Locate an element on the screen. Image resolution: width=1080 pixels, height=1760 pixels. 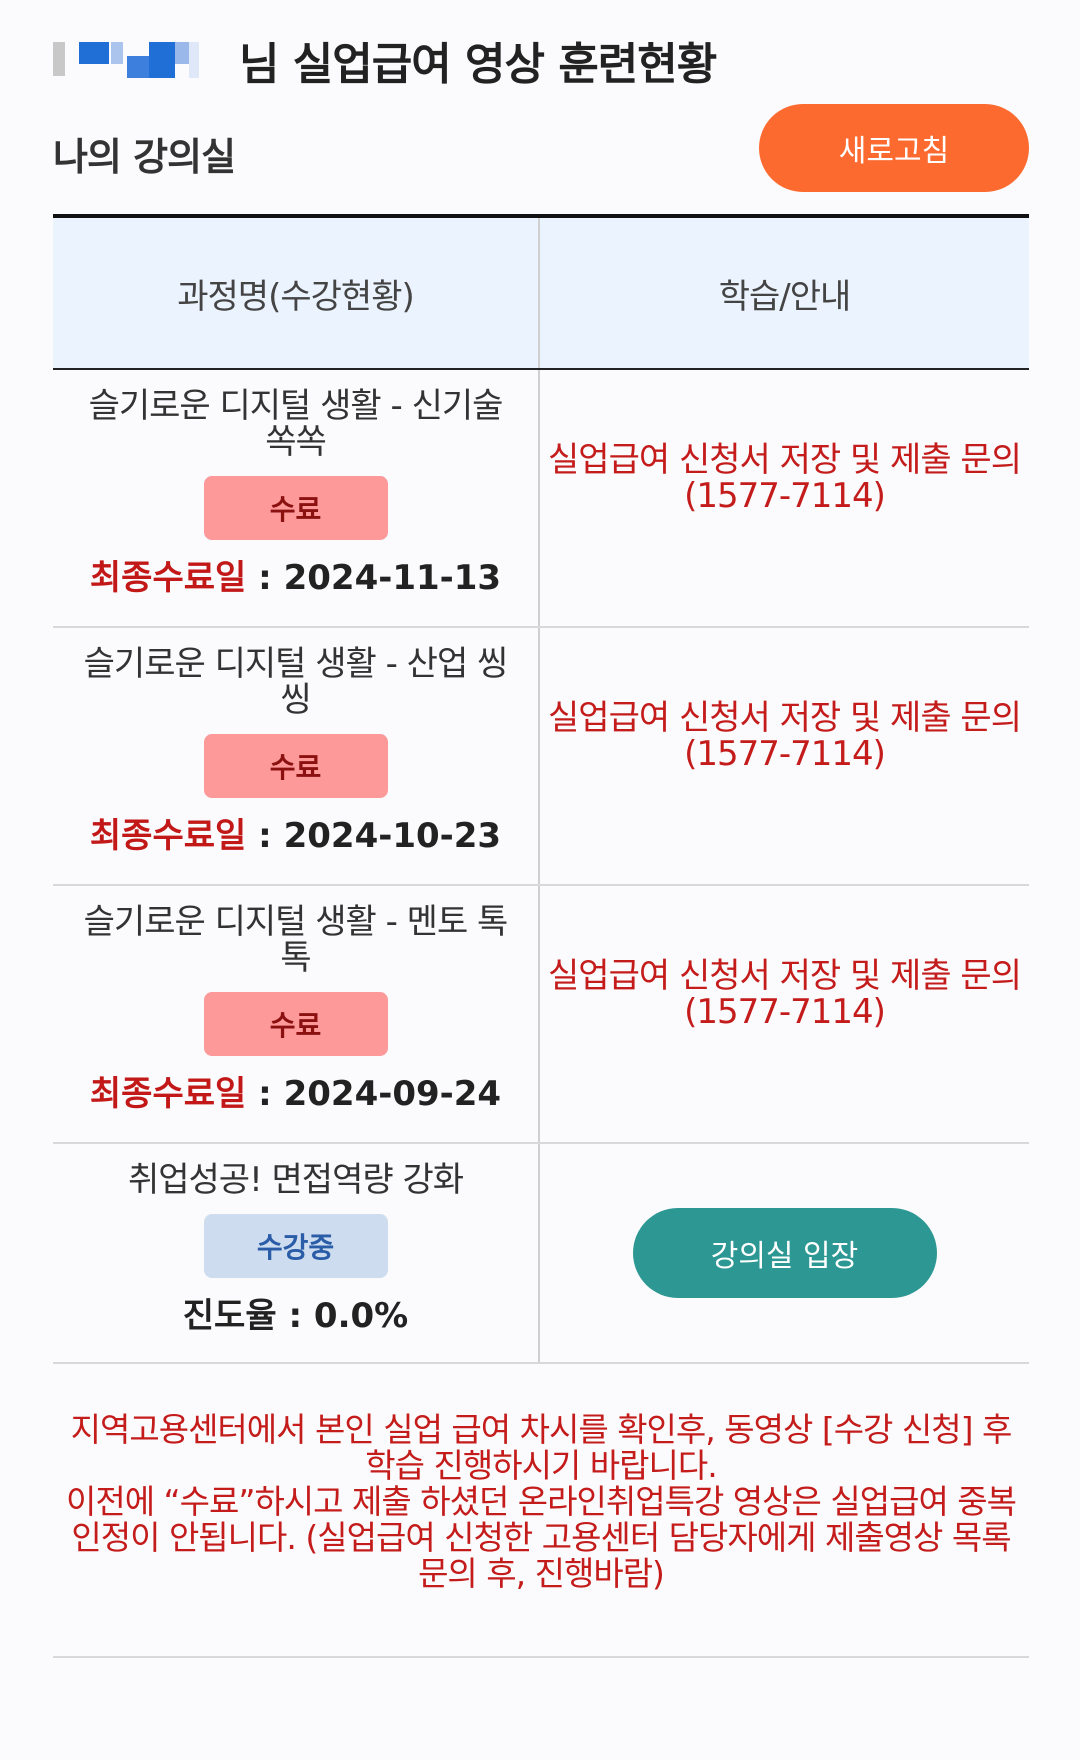
completion-date: 최종수료일 : 2024-11-13 is located at coordinates (295, 578).